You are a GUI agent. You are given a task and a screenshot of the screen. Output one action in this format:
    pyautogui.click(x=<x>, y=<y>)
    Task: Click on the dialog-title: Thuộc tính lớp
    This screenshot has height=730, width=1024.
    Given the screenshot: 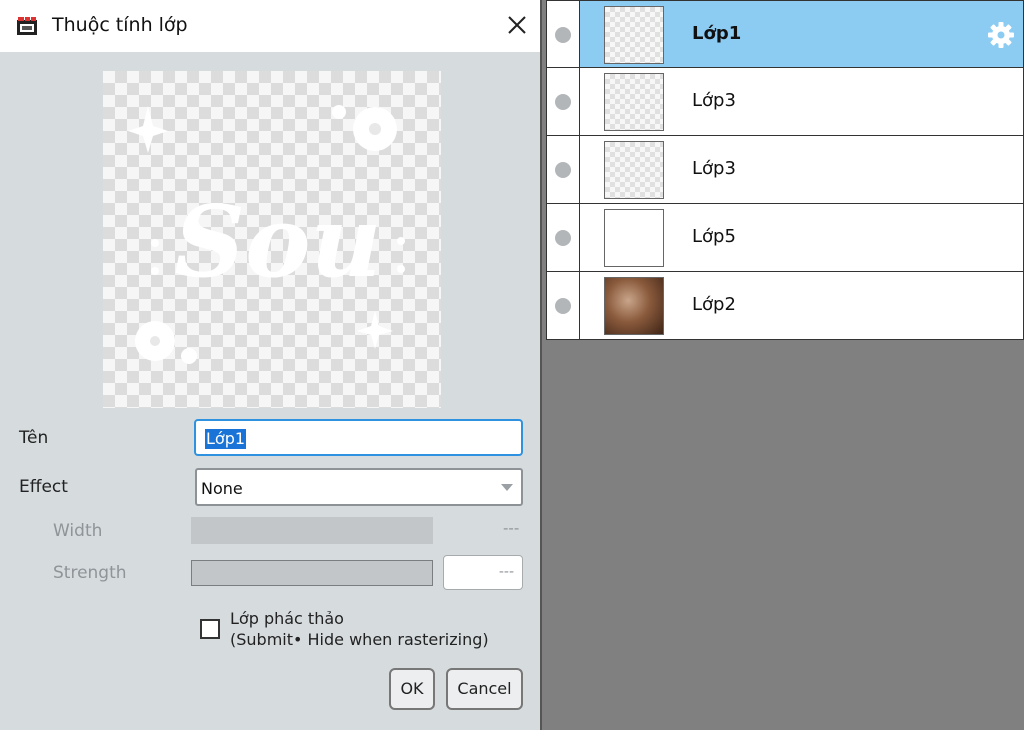 What is the action you would take?
    pyautogui.click(x=120, y=25)
    